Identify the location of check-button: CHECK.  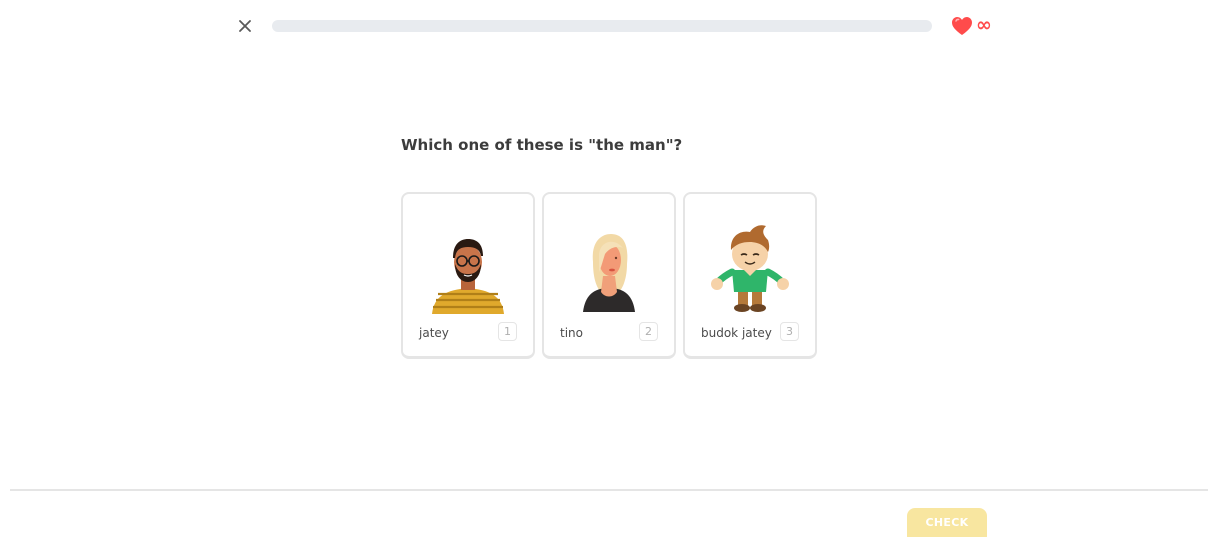
(947, 522).